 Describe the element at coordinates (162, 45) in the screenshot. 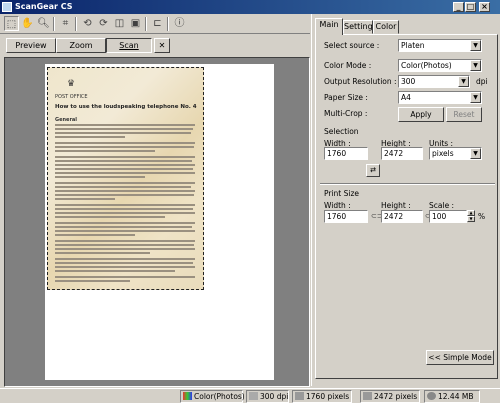

I see `clear-preview-button: ✕` at that location.